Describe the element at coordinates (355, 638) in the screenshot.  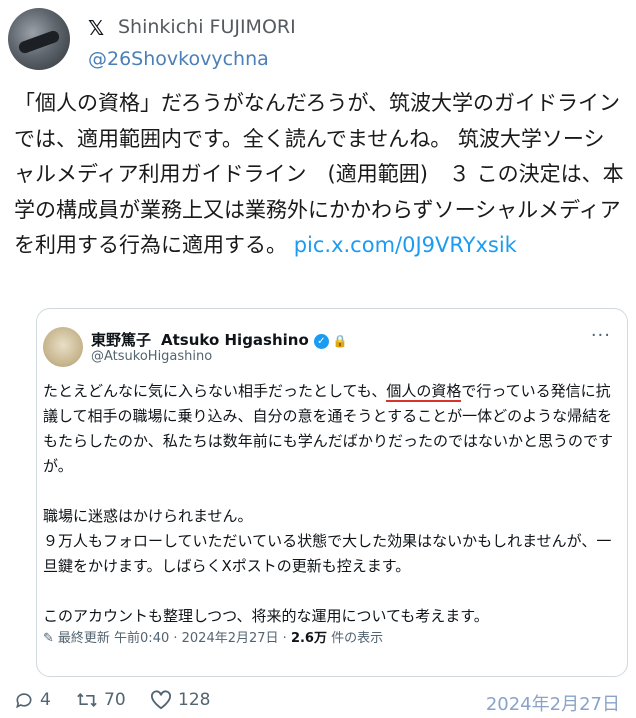
I see `meta-suffix: 件の表示` at that location.